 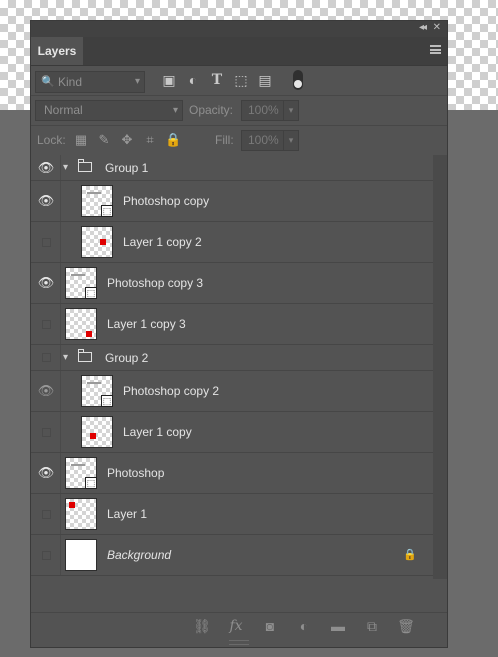 What do you see at coordinates (202, 626) in the screenshot?
I see `link-layers-icon: ⛓` at bounding box center [202, 626].